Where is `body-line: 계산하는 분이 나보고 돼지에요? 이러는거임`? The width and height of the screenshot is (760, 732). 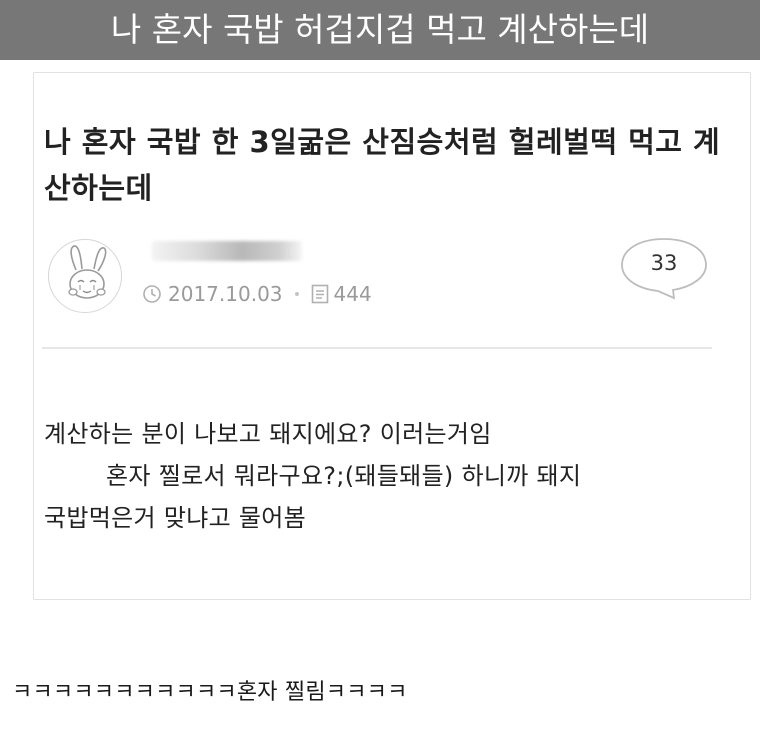 body-line: 계산하는 분이 나보고 돼지에요? 이러는거임 is located at coordinates (268, 434).